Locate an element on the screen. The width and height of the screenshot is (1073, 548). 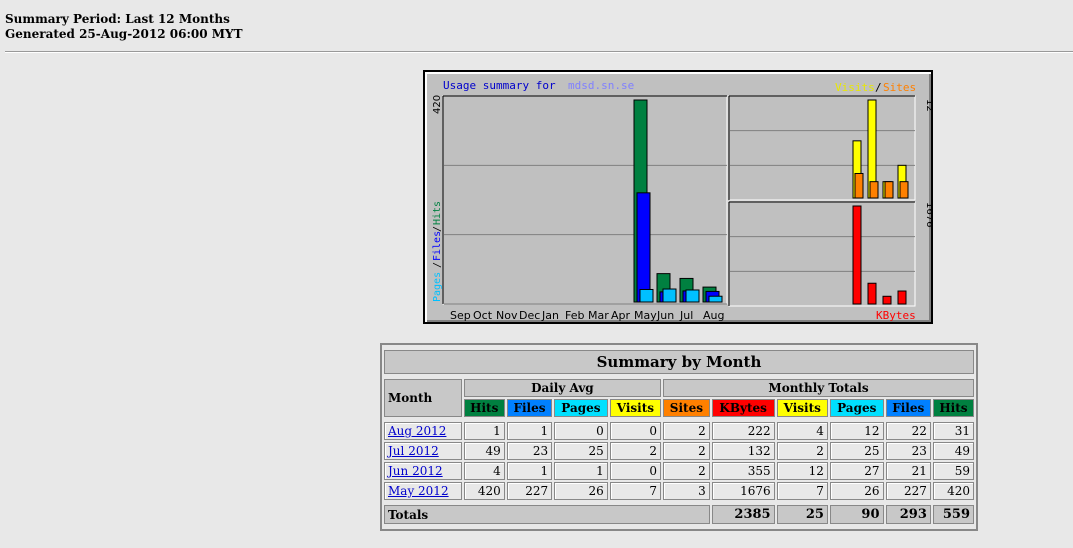
month-link: Jun 2012 is located at coordinates (415, 471).